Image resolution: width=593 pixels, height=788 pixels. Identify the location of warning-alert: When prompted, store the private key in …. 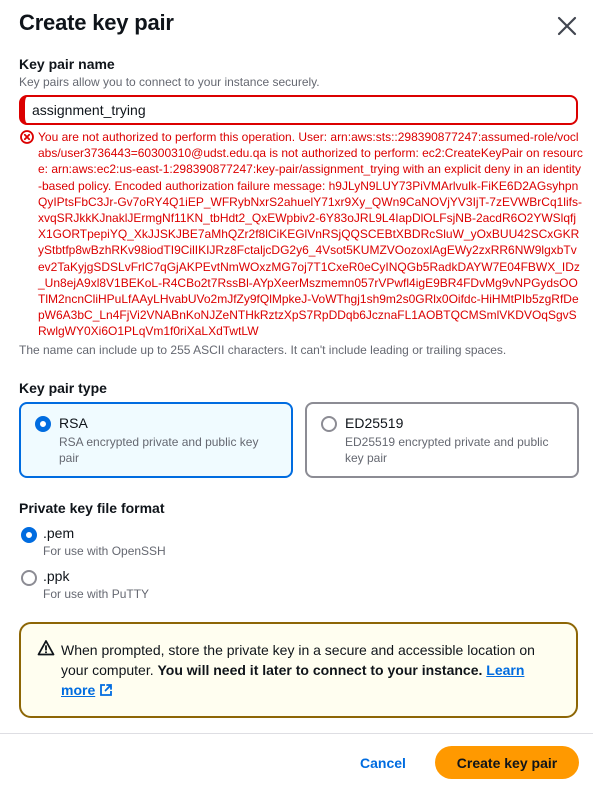
(298, 670).